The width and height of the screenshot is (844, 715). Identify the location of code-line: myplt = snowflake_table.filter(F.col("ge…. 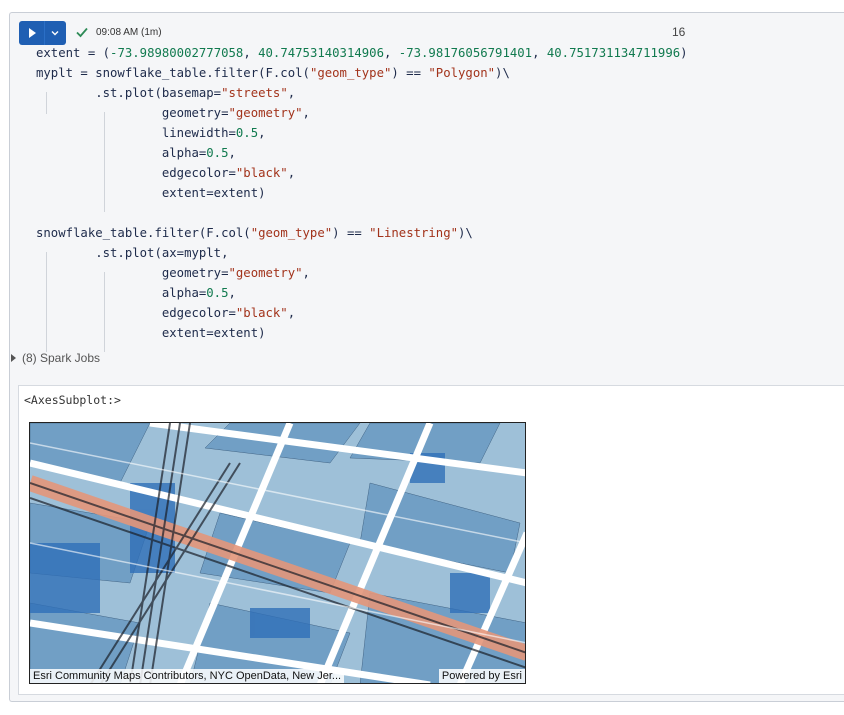
(273, 73).